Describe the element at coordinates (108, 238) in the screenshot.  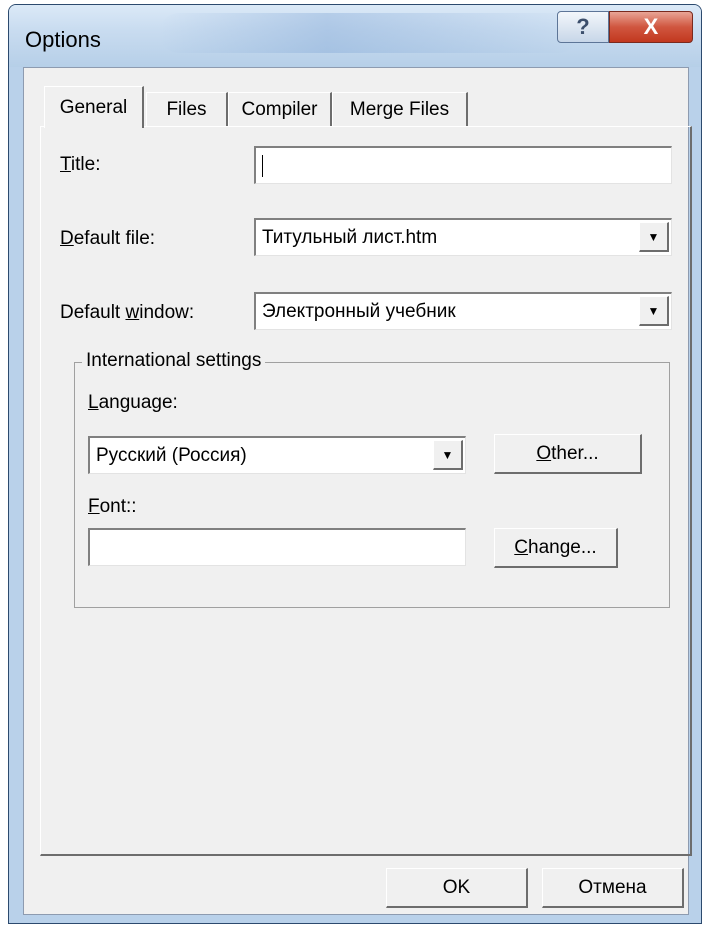
I see `default-file-label: Default file:` at that location.